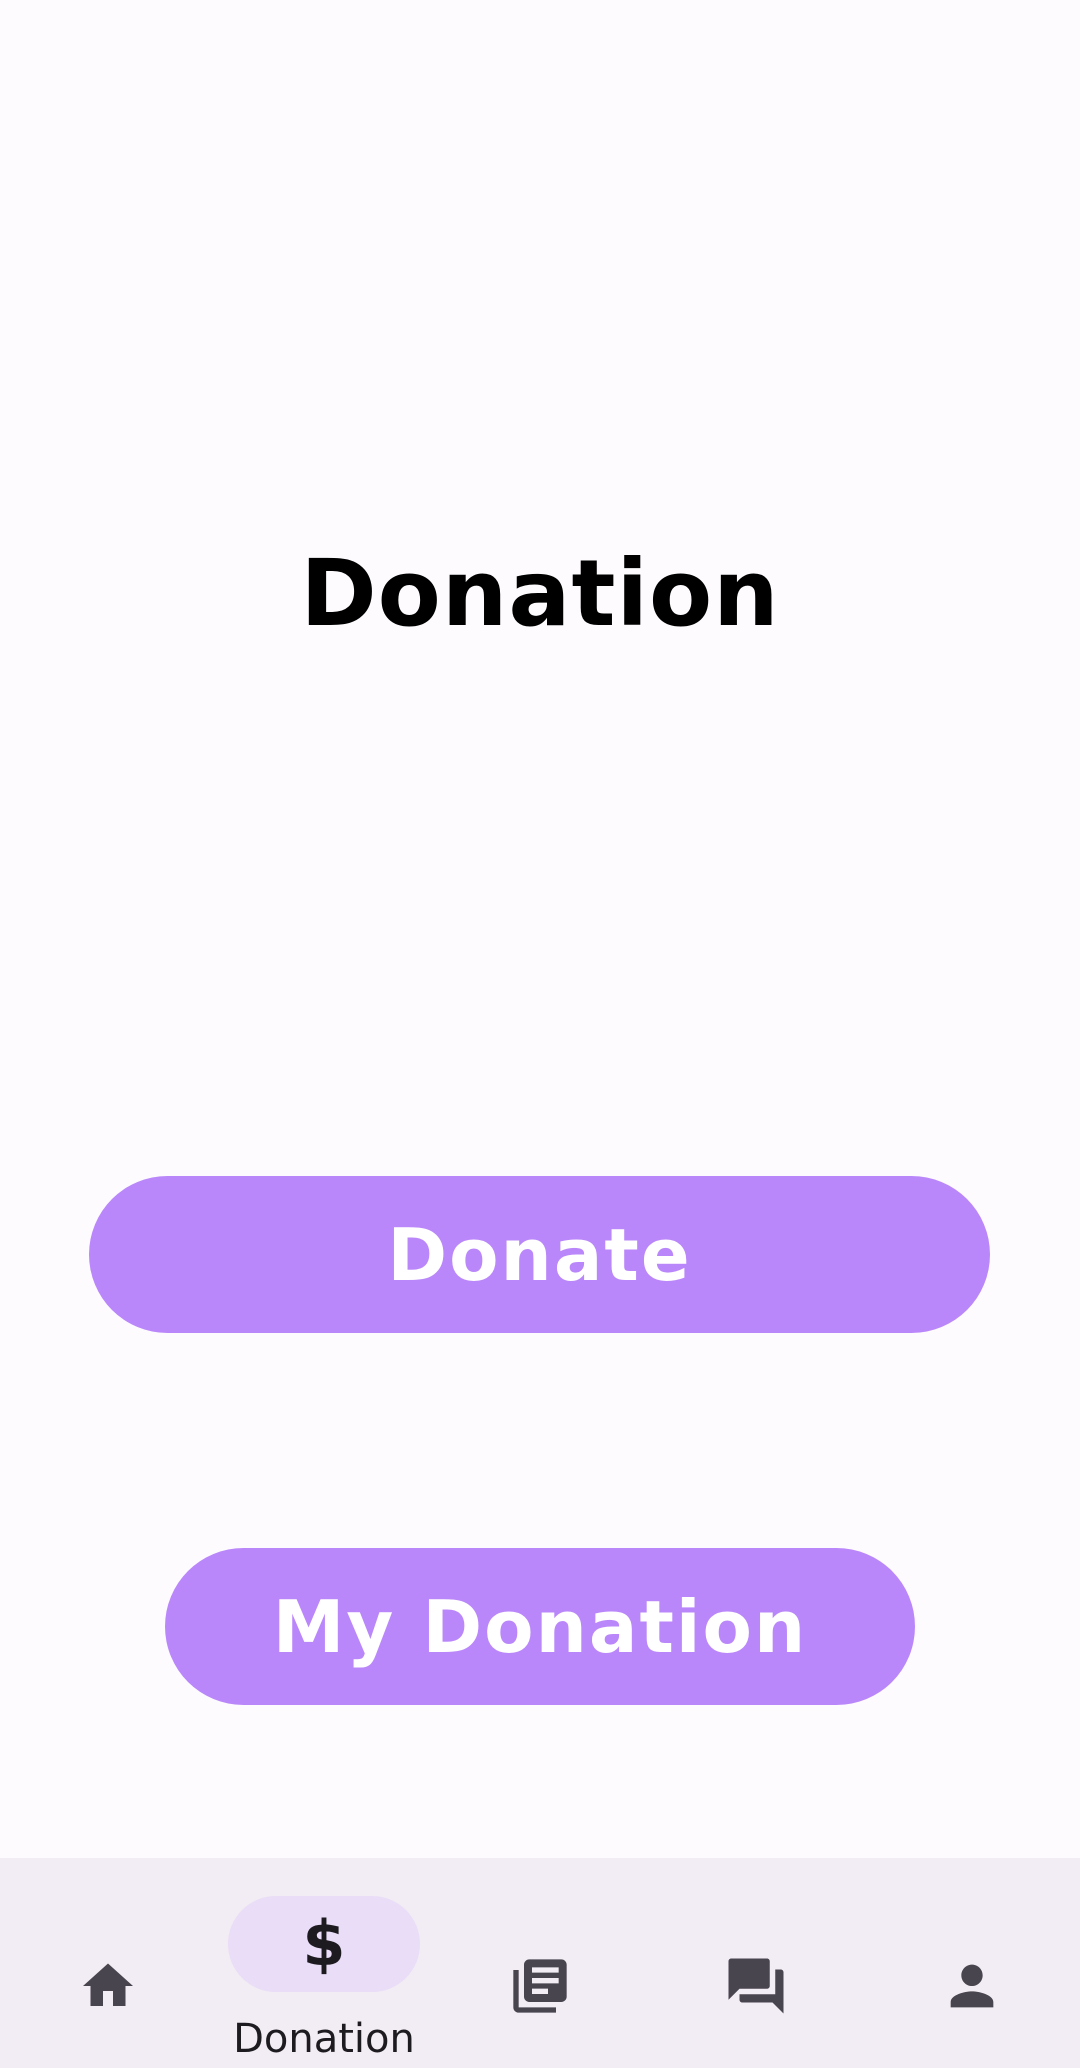 The image size is (1080, 2068). I want to click on my-donation-button: My Donation, so click(540, 1626).